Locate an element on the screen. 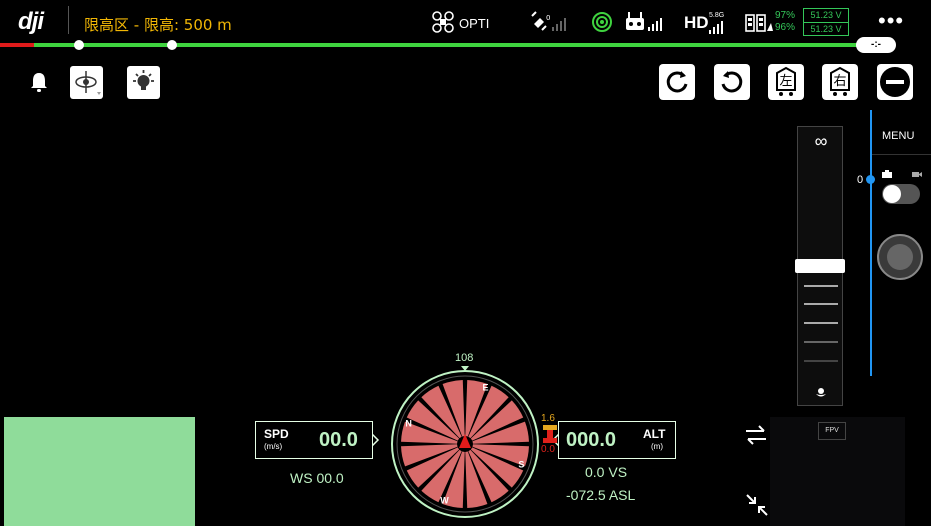  right-button-label: 右 is located at coordinates (840, 81).